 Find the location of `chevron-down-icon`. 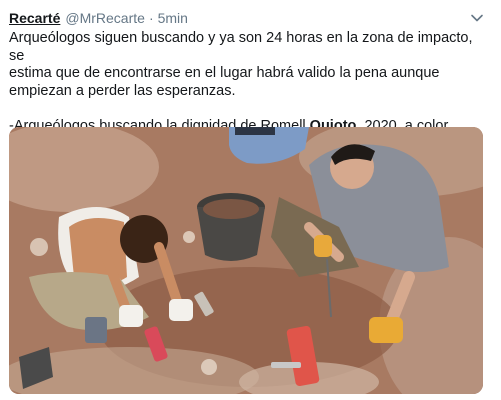

chevron-down-icon is located at coordinates (477, 18).